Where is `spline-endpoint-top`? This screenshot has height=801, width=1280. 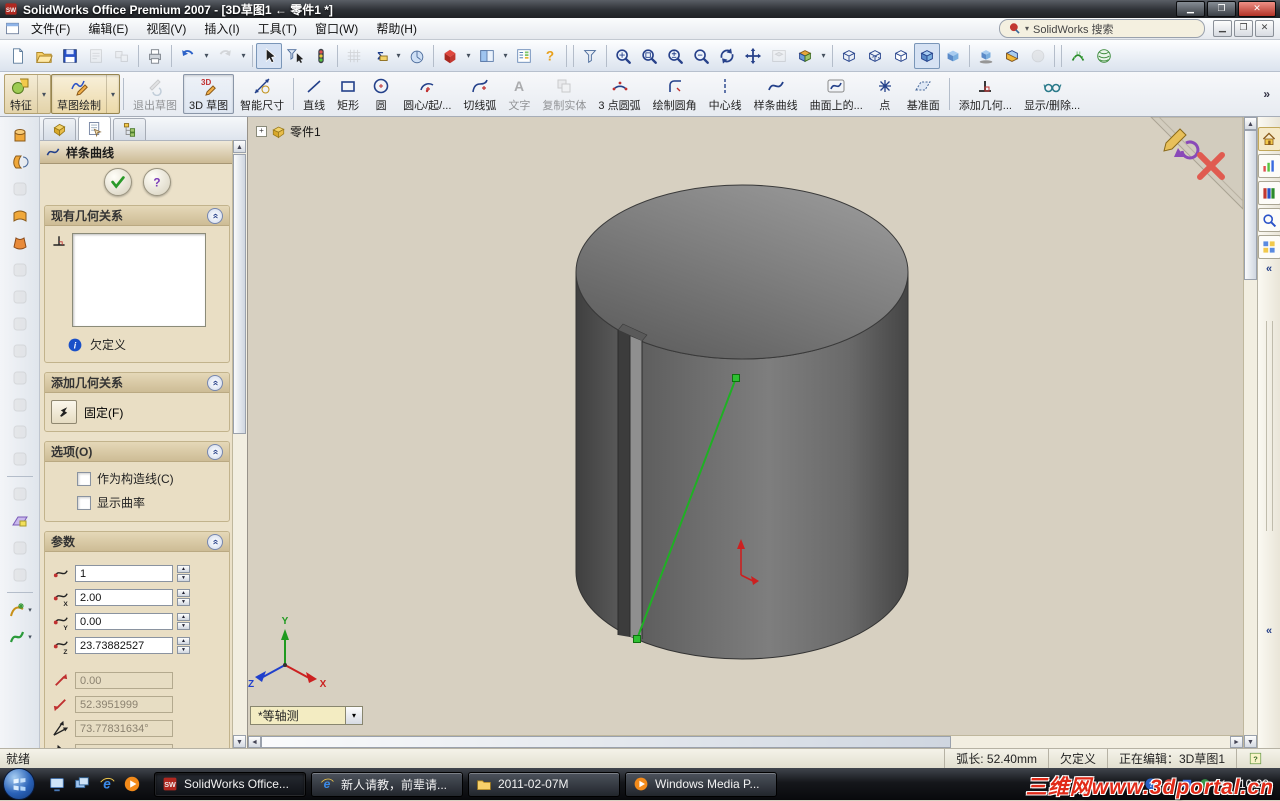 spline-endpoint-top is located at coordinates (736, 378).